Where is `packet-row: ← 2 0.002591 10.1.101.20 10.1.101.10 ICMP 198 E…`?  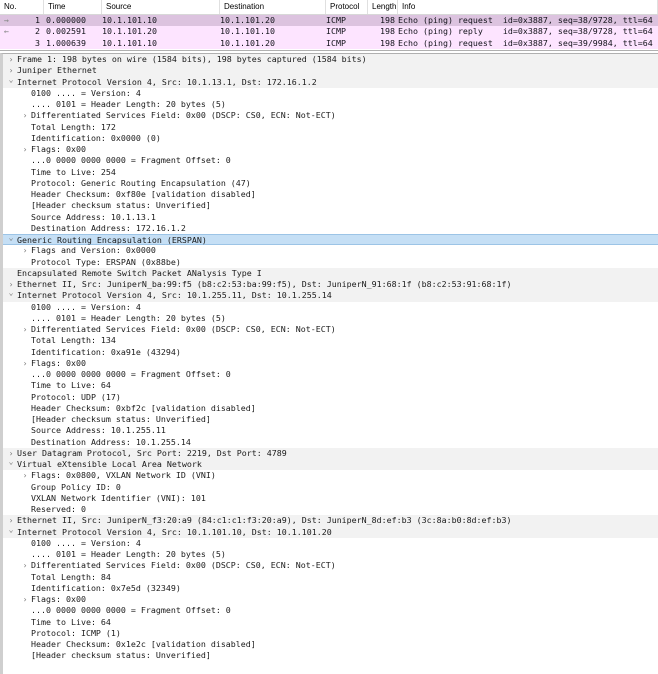 packet-row: ← 2 0.002591 10.1.101.20 10.1.101.10 ICMP 198 E… is located at coordinates (329, 32).